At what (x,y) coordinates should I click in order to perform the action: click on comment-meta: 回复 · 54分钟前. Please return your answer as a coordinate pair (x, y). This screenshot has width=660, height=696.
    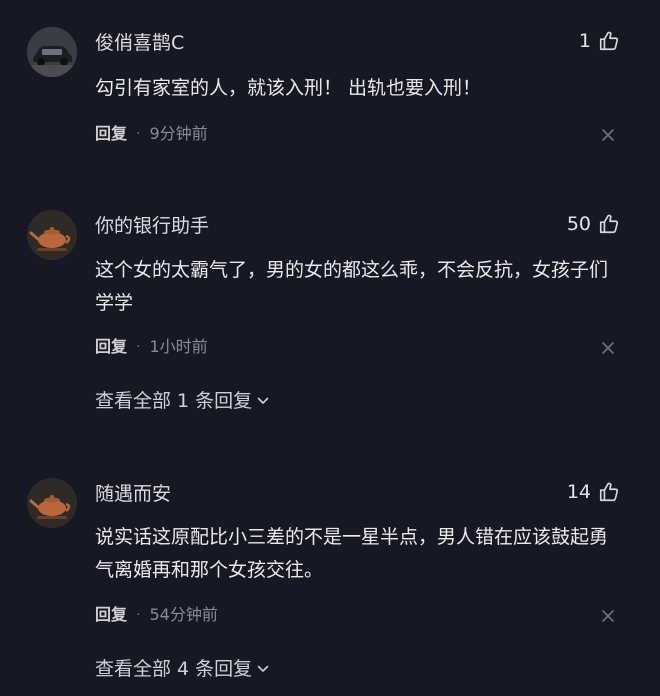
    Looking at the image, I should click on (156, 615).